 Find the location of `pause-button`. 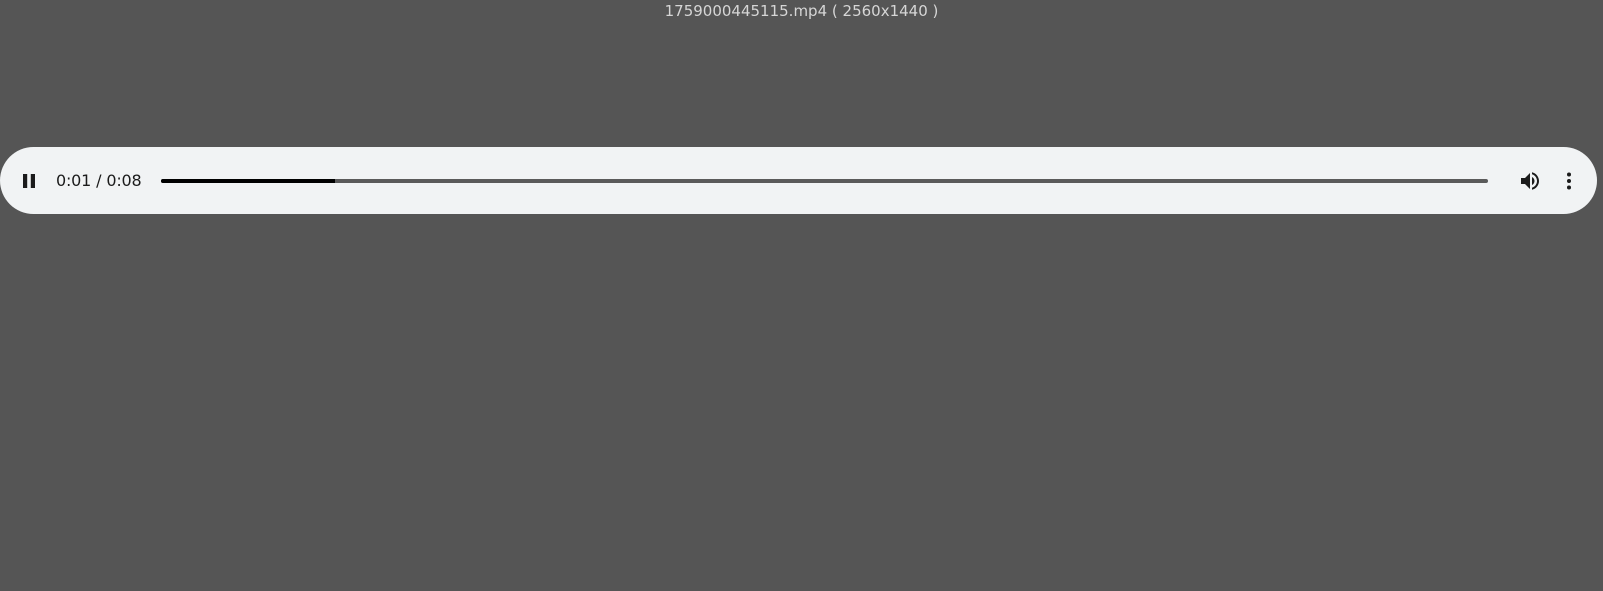

pause-button is located at coordinates (29, 181).